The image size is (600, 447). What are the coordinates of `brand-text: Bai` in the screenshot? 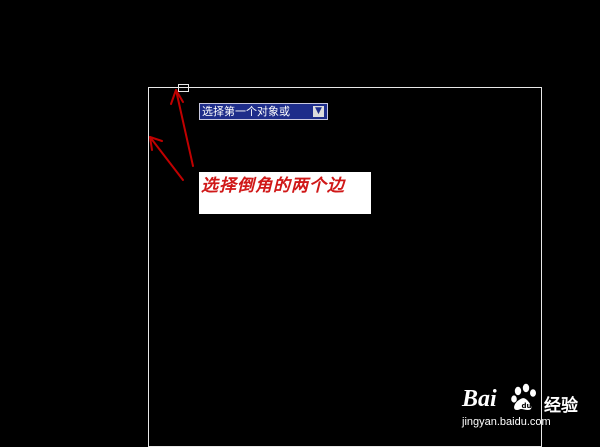 It's located at (479, 399).